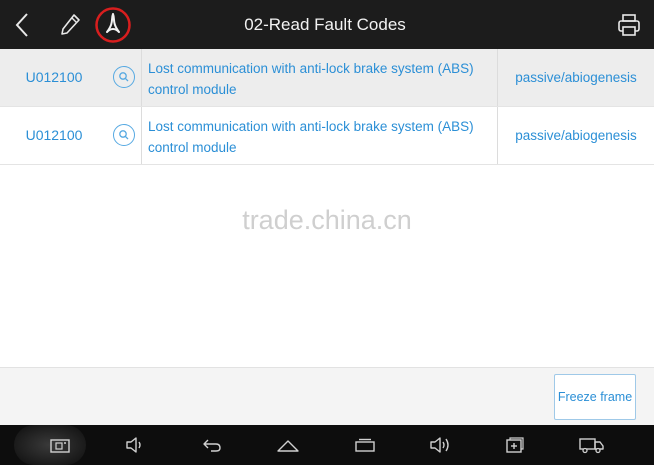  I want to click on screenshot-icon, so click(60, 446).